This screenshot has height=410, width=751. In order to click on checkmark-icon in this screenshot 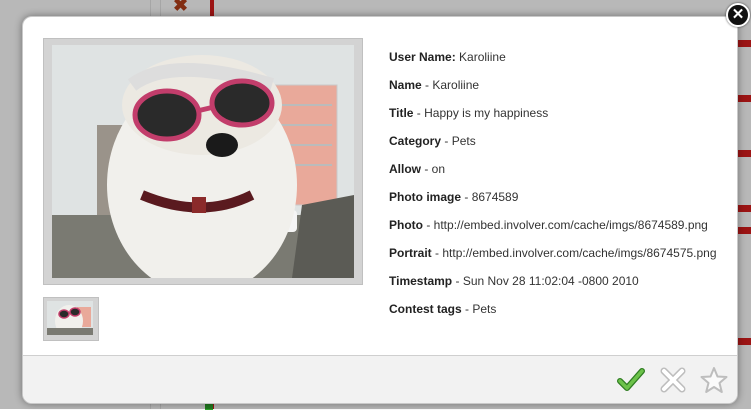, I will do `click(631, 379)`.